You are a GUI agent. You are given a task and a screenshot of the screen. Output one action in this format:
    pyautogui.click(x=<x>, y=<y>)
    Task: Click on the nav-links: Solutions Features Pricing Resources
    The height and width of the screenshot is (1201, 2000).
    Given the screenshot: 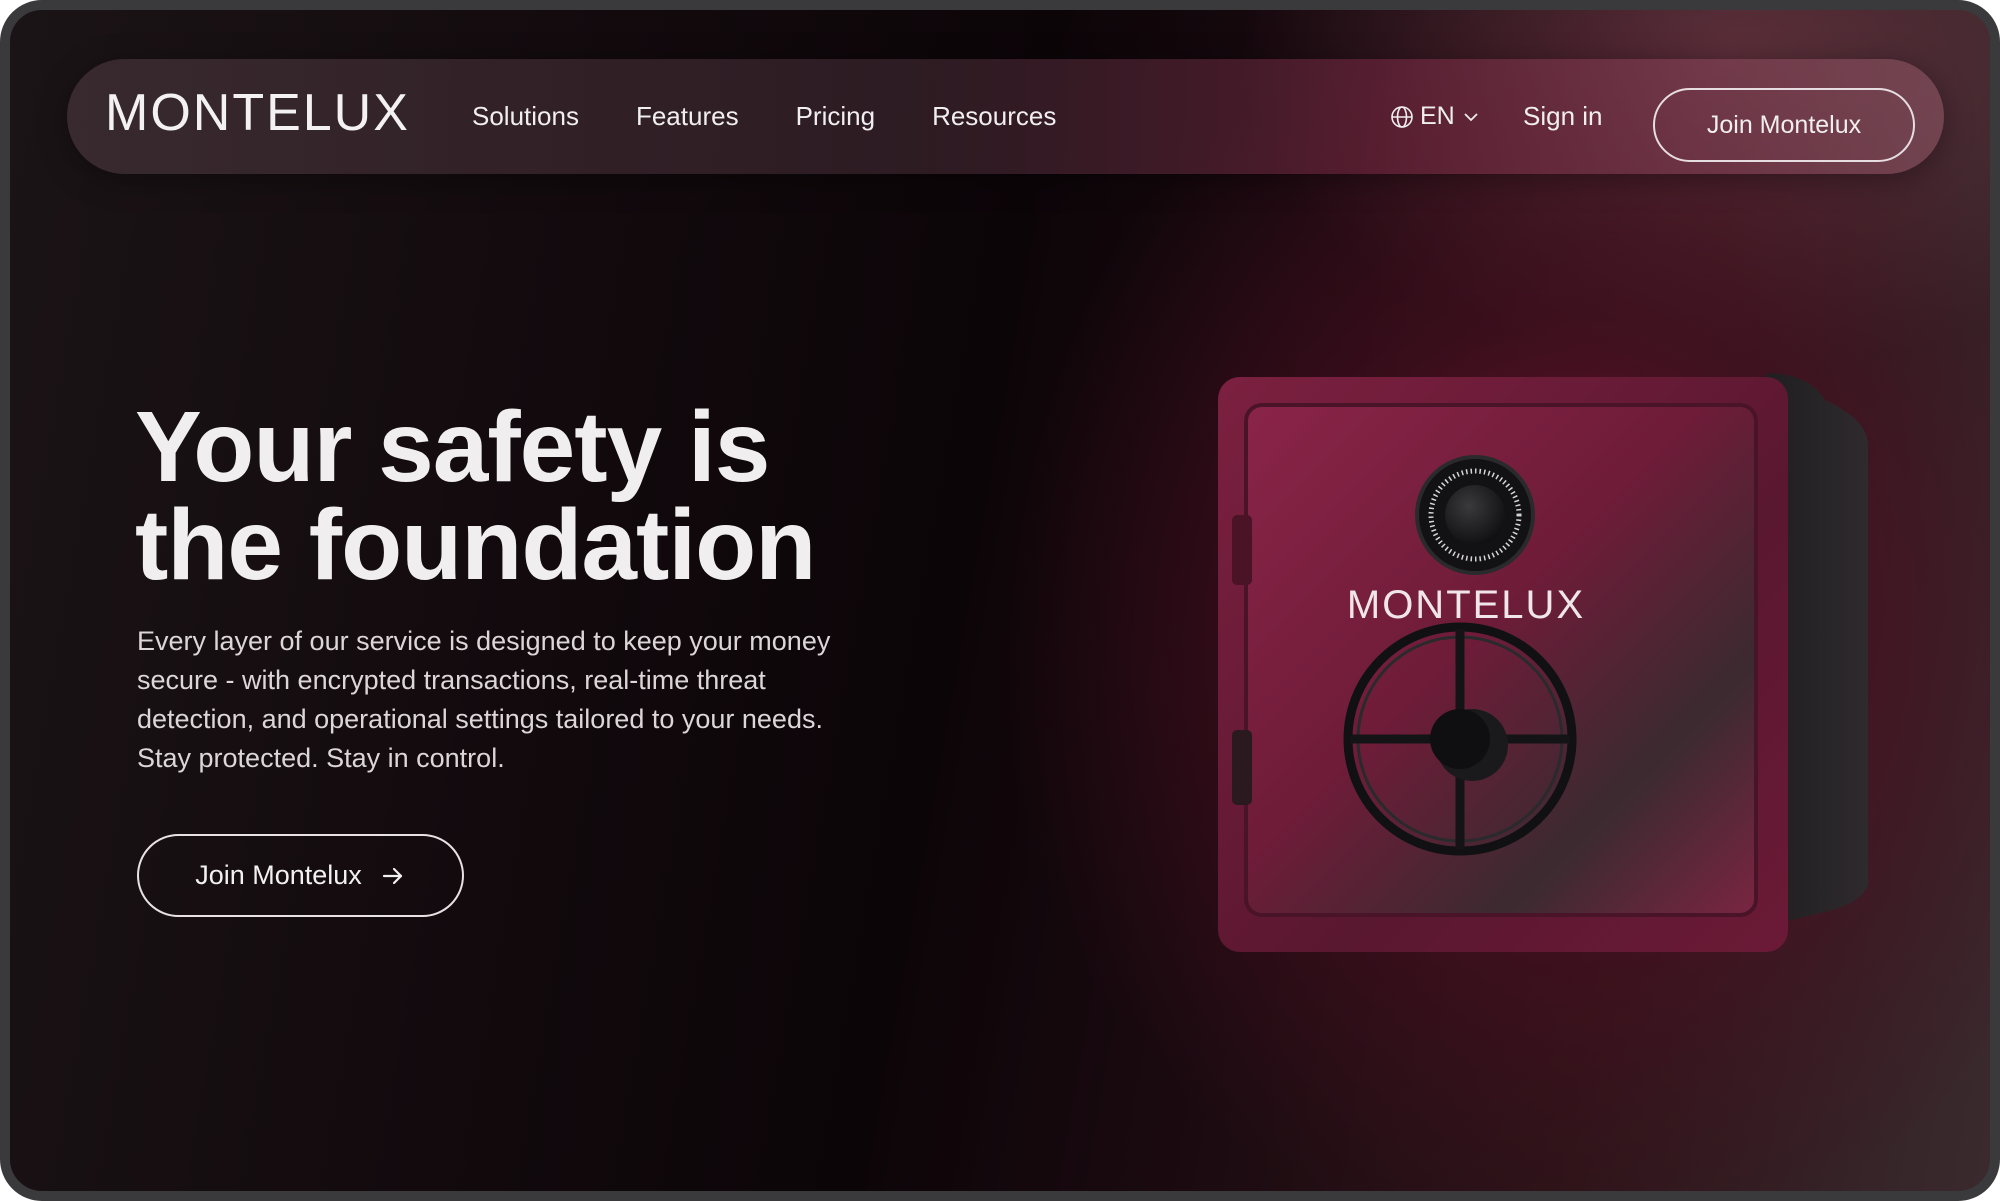 What is the action you would take?
    pyautogui.click(x=764, y=116)
    